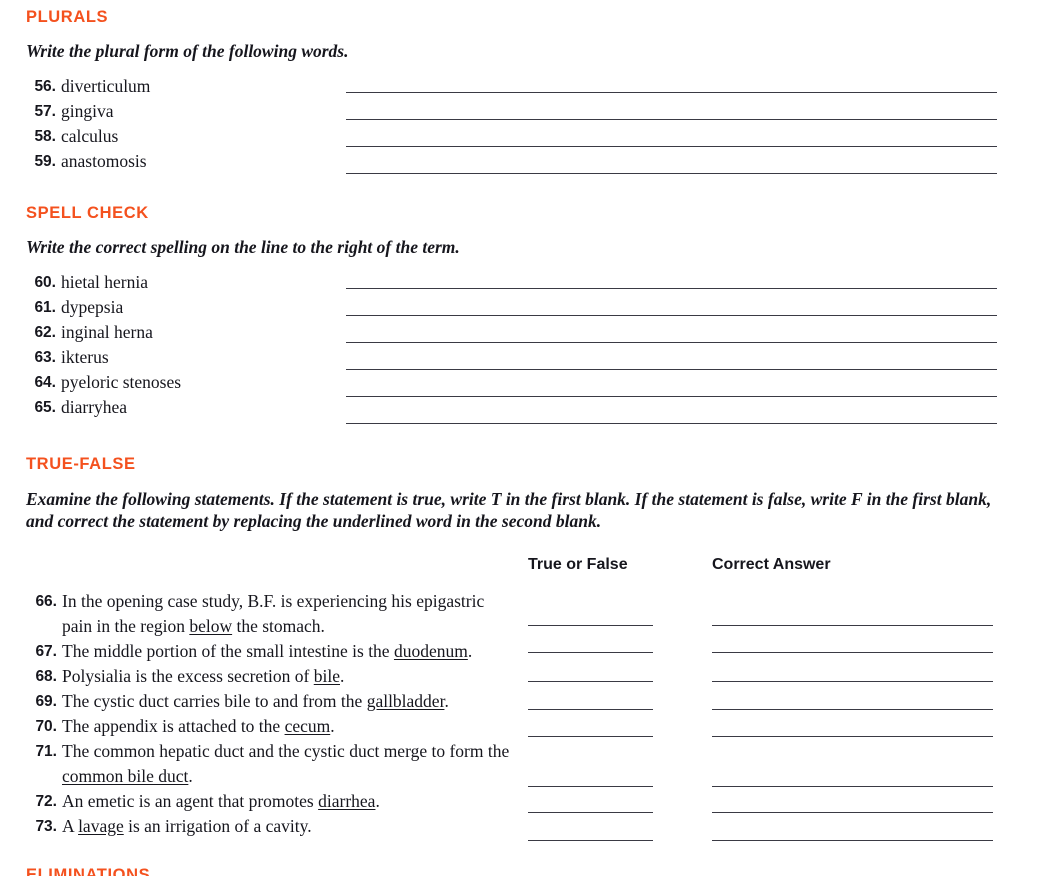 This screenshot has height=876, width=1054. I want to click on item-number: 56., so click(45, 86).